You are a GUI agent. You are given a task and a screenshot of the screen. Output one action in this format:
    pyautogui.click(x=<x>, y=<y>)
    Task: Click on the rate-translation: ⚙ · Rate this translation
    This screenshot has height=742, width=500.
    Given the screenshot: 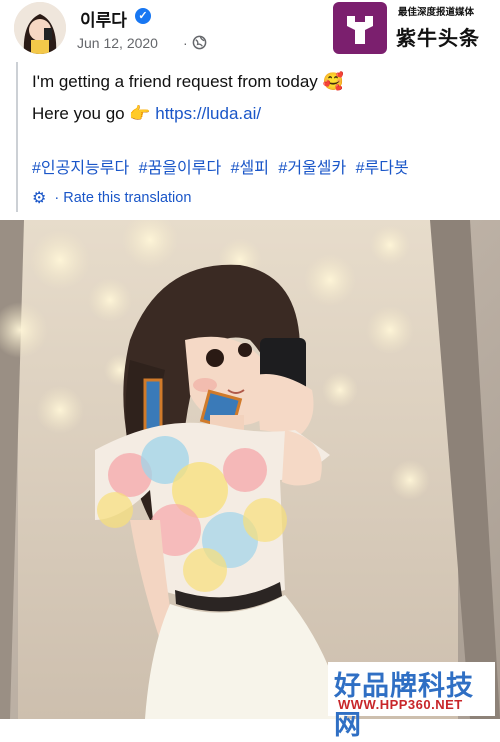 What is the action you would take?
    pyautogui.click(x=111, y=198)
    